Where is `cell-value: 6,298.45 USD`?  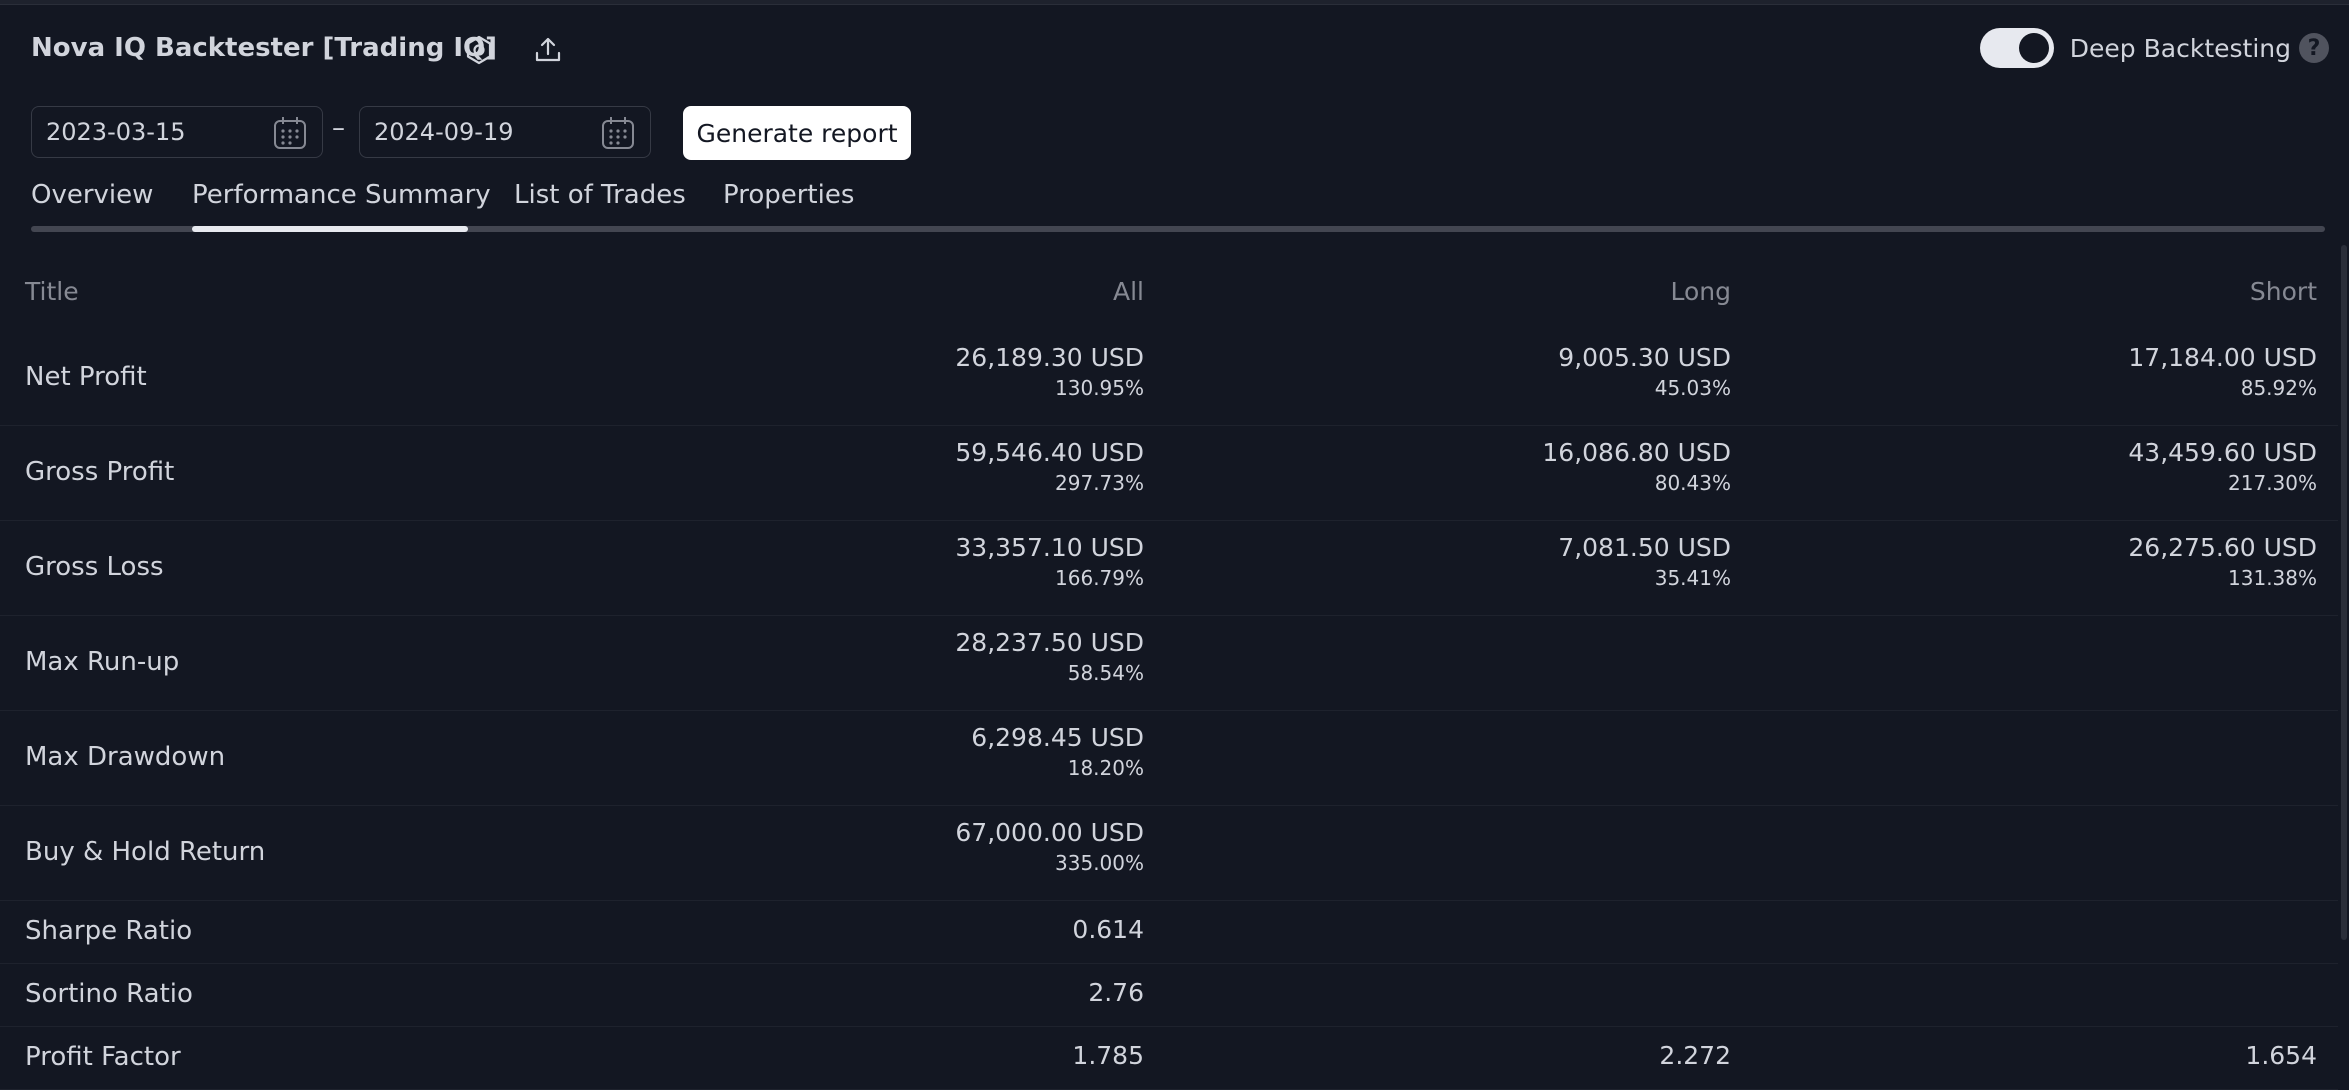
cell-value: 6,298.45 USD is located at coordinates (1057, 737).